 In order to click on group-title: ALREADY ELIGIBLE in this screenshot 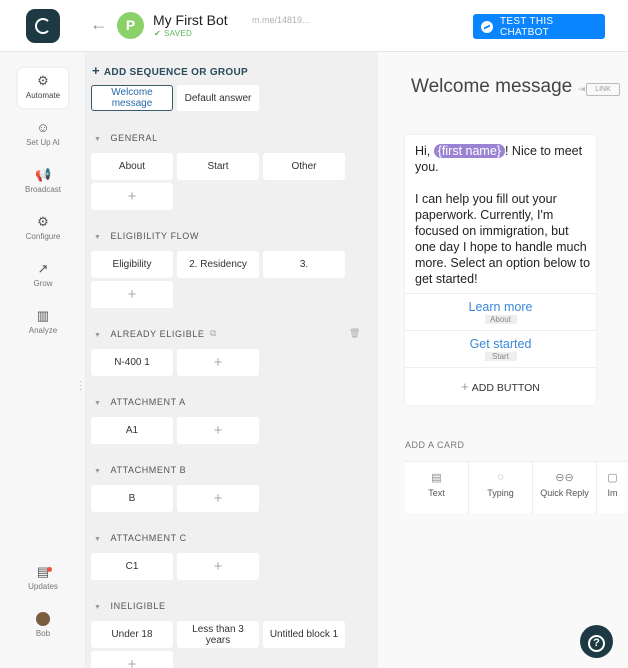, I will do `click(157, 334)`.